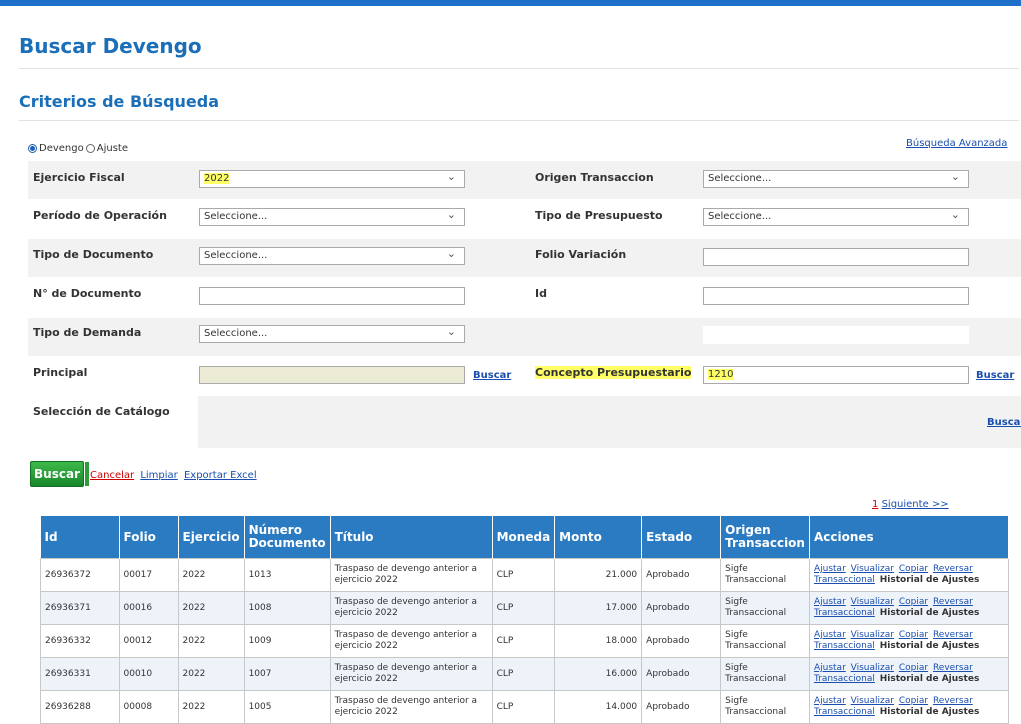 This screenshot has height=724, width=1021. Describe the element at coordinates (598, 537) in the screenshot. I see `col-monto: Monto` at that location.